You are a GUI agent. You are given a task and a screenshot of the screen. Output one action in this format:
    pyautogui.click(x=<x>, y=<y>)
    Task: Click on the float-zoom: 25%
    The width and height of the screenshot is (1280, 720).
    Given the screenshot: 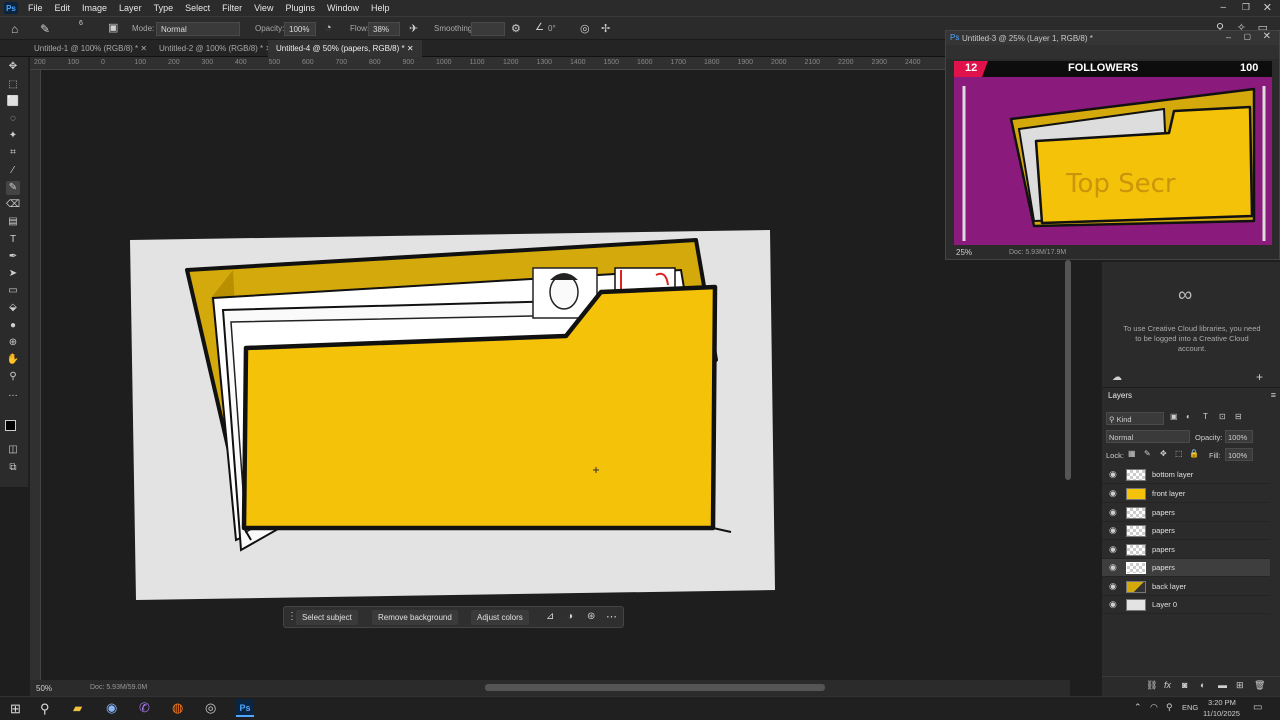 What is the action you would take?
    pyautogui.click(x=964, y=252)
    